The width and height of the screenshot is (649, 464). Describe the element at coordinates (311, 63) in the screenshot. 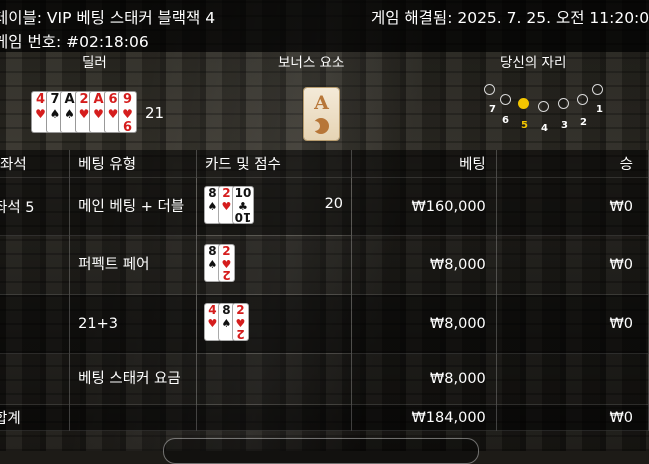

I see `bonus-heading: 보너스 요소` at that location.